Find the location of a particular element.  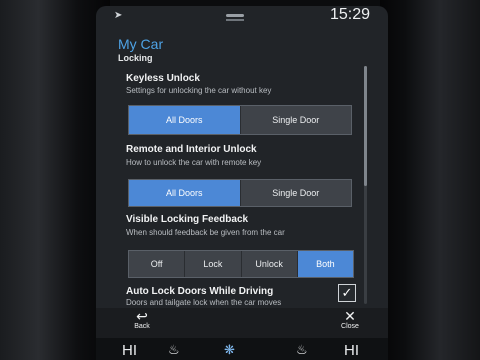

status-bar: ➤ 15:29 is located at coordinates (242, 18).